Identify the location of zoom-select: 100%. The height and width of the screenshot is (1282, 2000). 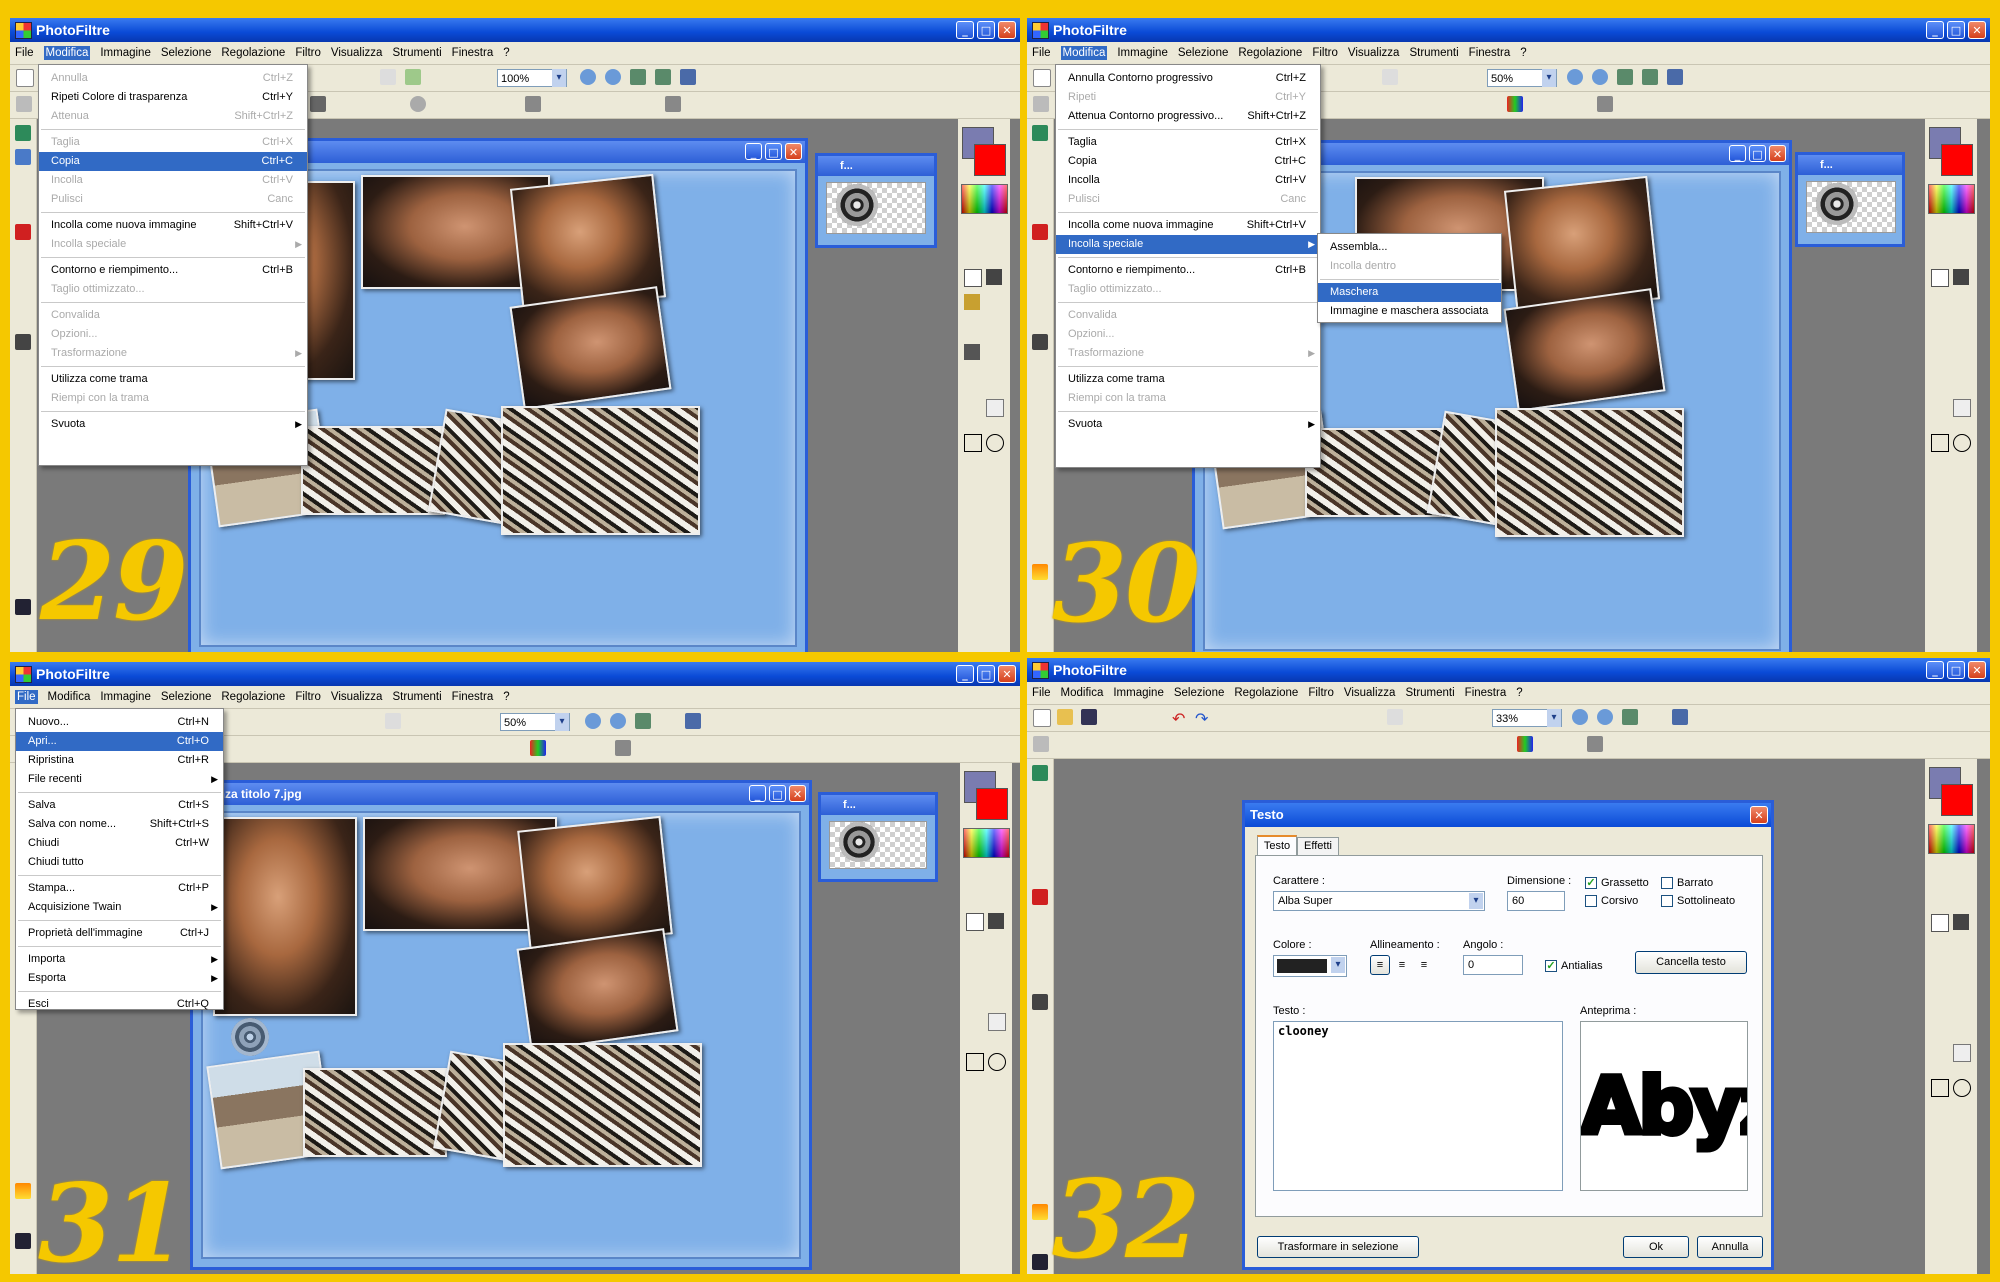
(532, 78).